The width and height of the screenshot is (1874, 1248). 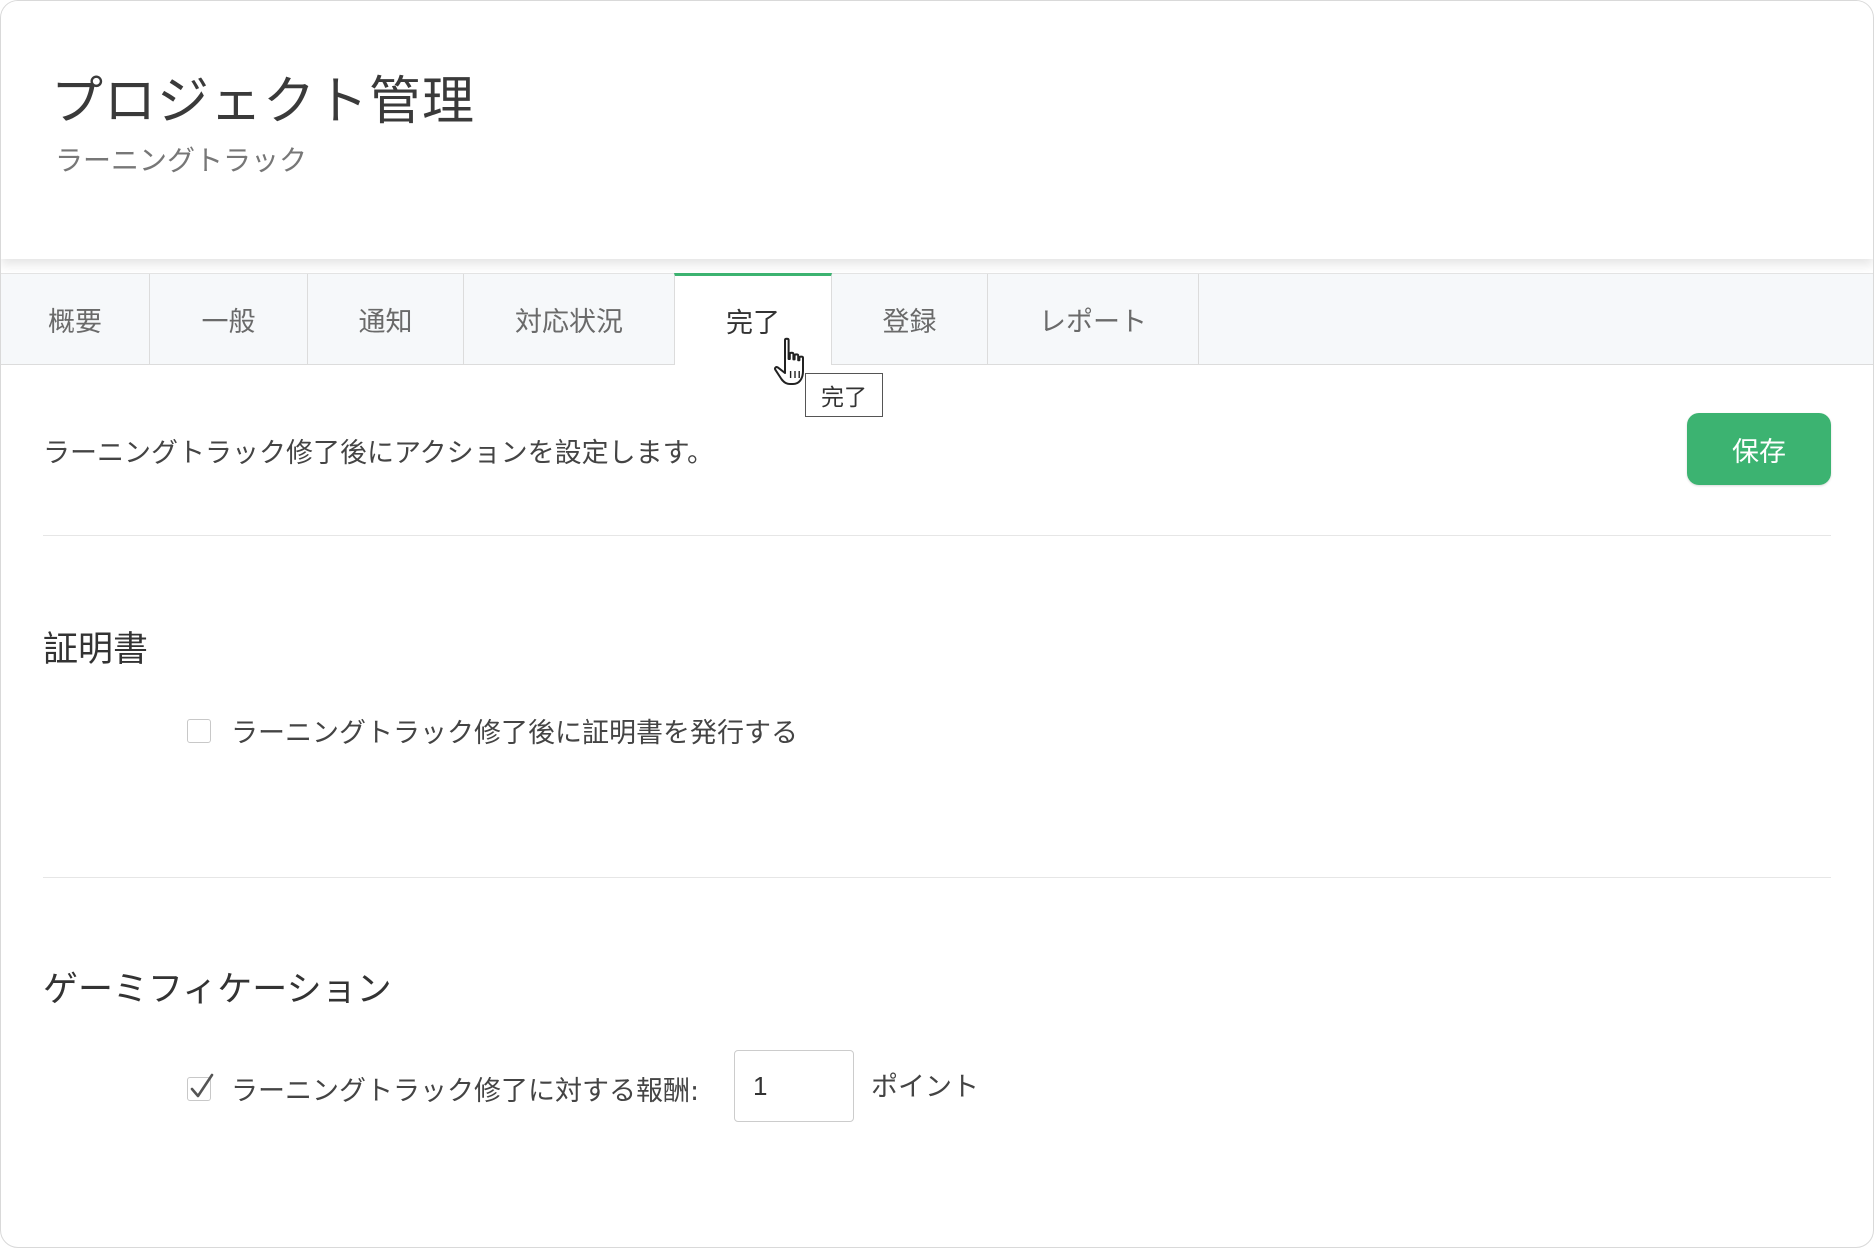 I want to click on tooltip: 完了, so click(x=844, y=395).